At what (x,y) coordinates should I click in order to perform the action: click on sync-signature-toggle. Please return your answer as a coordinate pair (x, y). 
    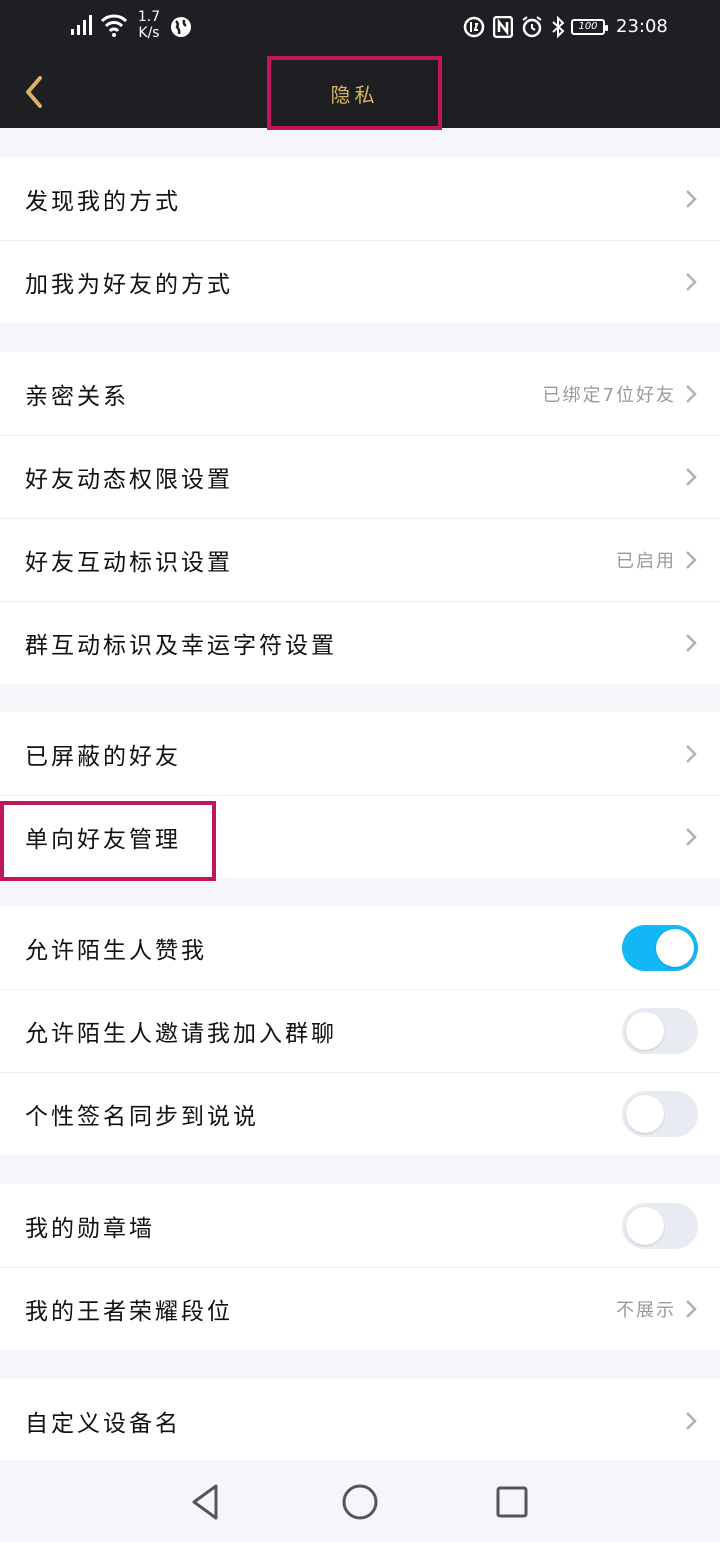
    Looking at the image, I should click on (660, 1114).